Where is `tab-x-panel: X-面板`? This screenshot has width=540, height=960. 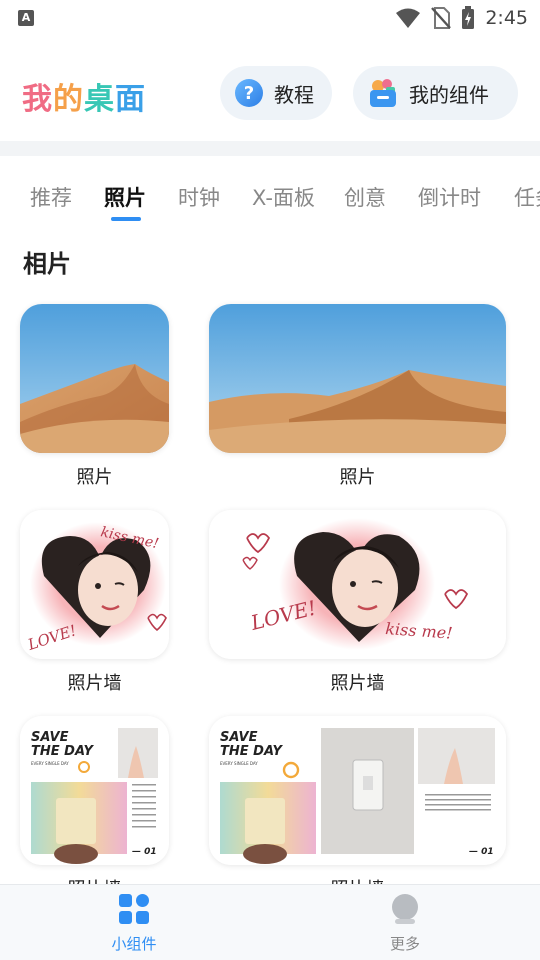 tab-x-panel: X-面板 is located at coordinates (283, 197).